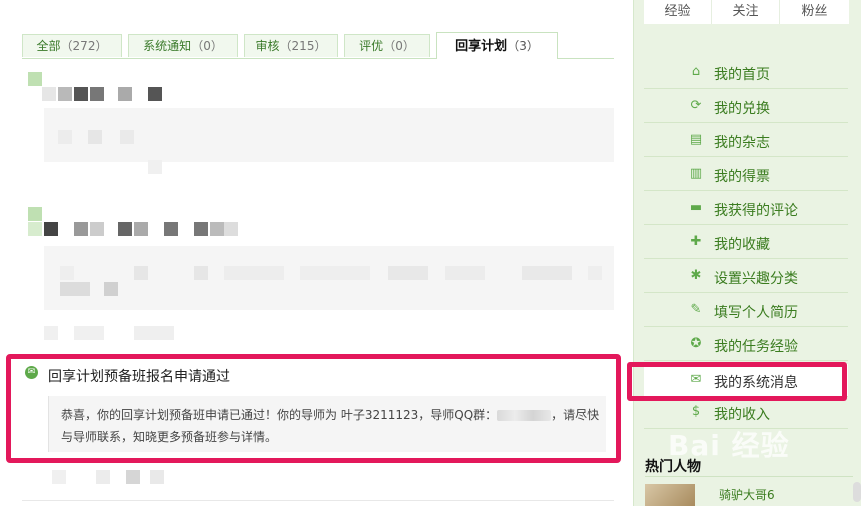 This screenshot has width=861, height=506. I want to click on stat-fans: 粉丝, so click(814, 12).